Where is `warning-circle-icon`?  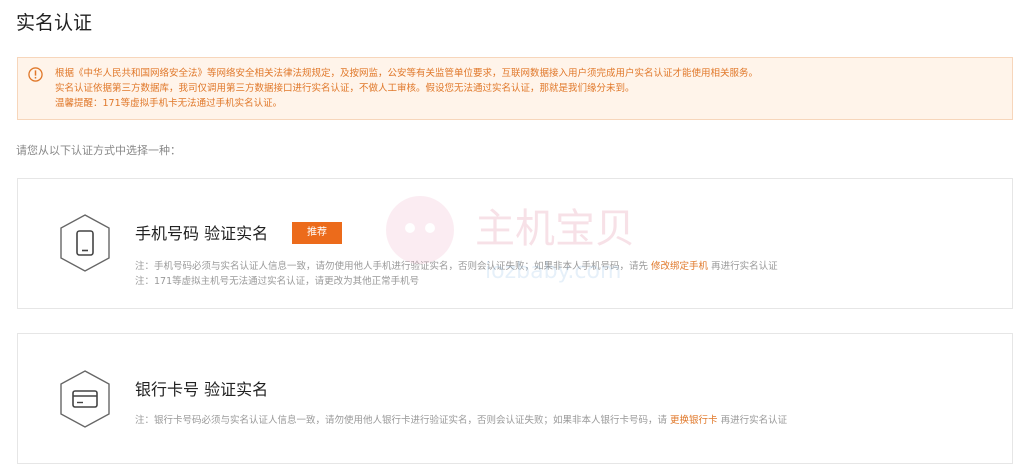
warning-circle-icon is located at coordinates (35, 74).